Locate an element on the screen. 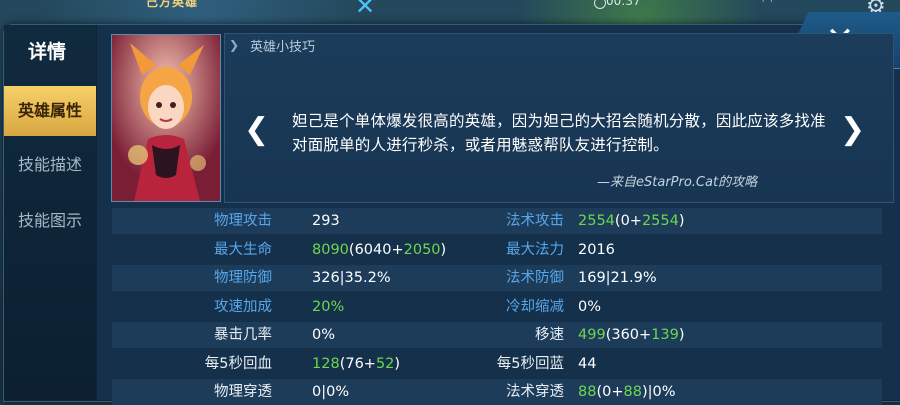 This screenshot has height=405, width=900. close-minimap-icon: ✕ is located at coordinates (365, 10).